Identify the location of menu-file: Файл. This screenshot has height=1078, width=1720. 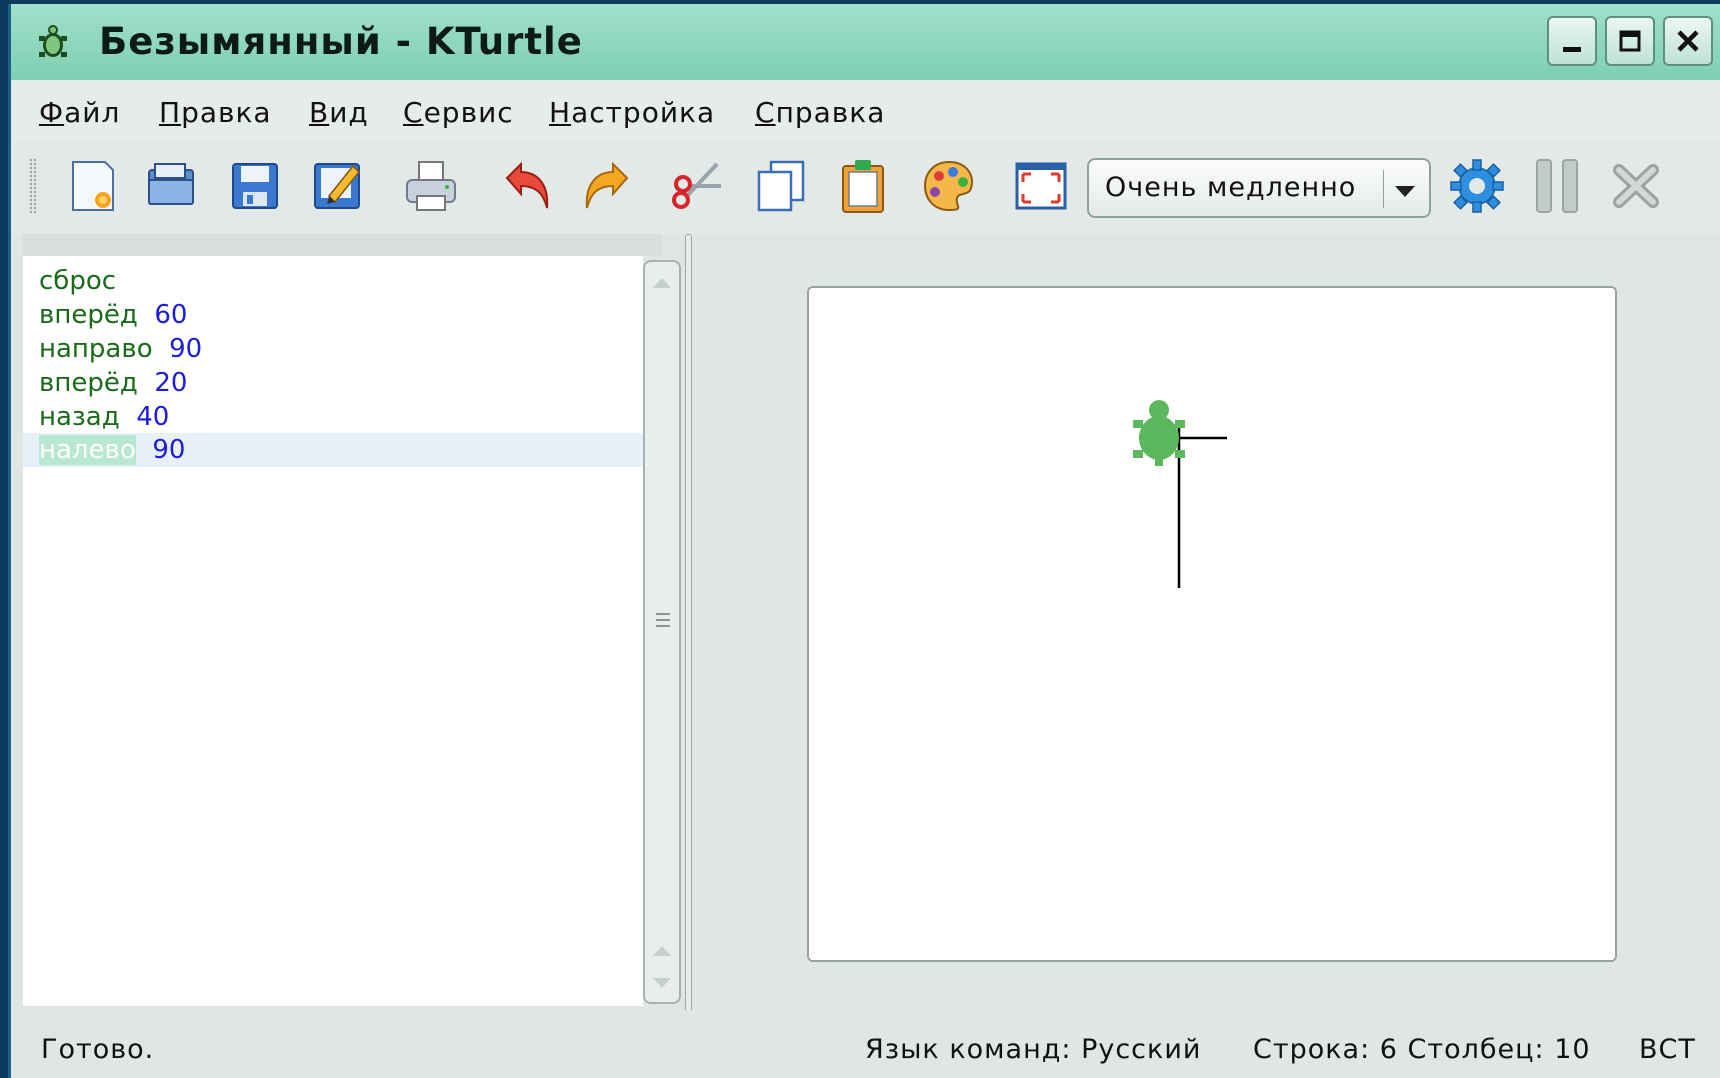
(79, 112).